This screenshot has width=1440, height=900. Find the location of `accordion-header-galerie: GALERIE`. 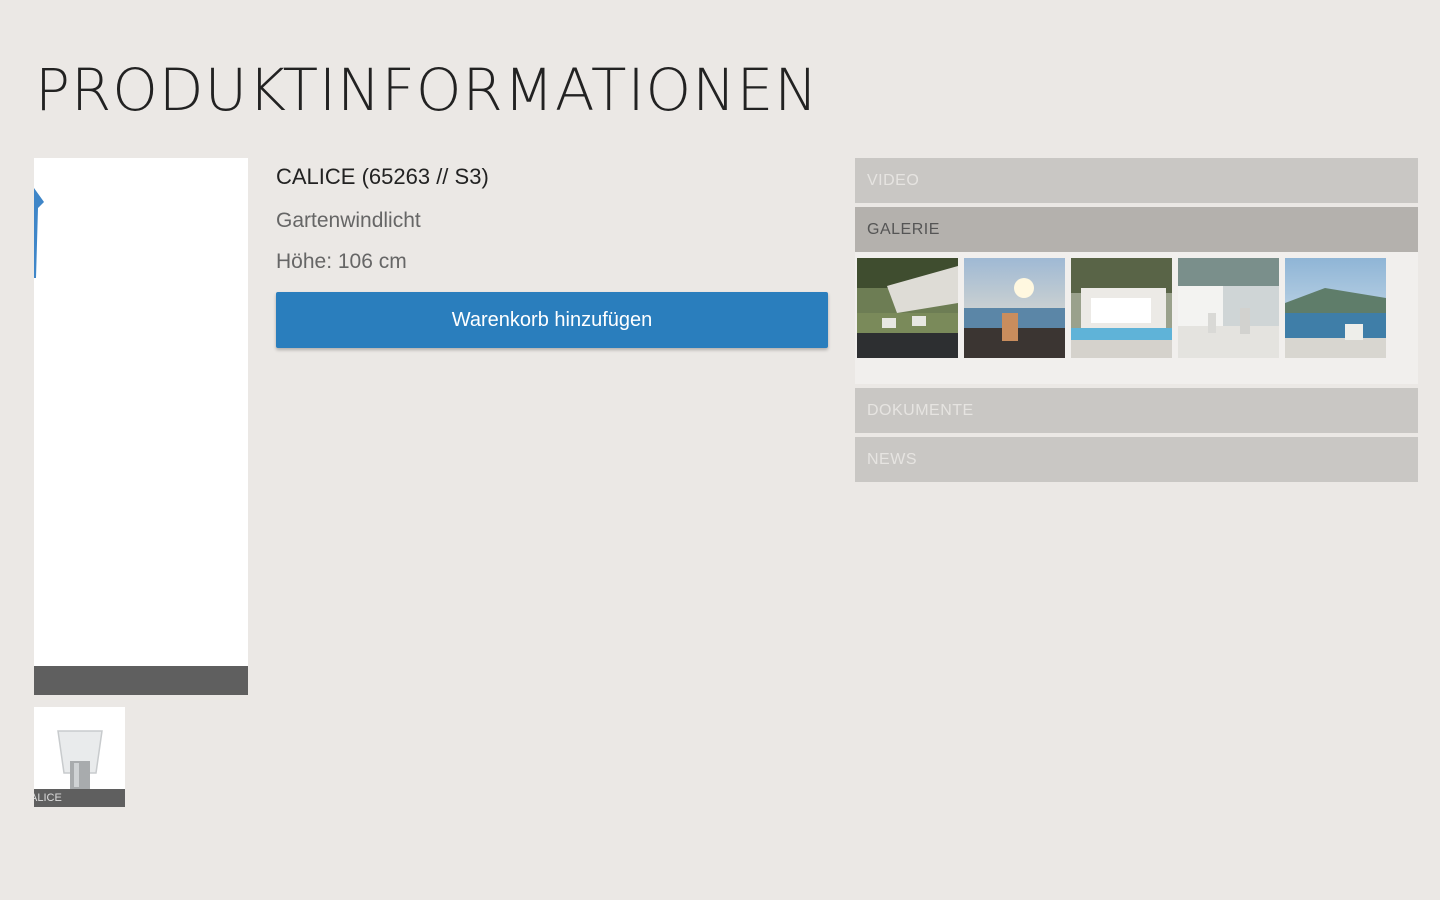

accordion-header-galerie: GALERIE is located at coordinates (1136, 229).